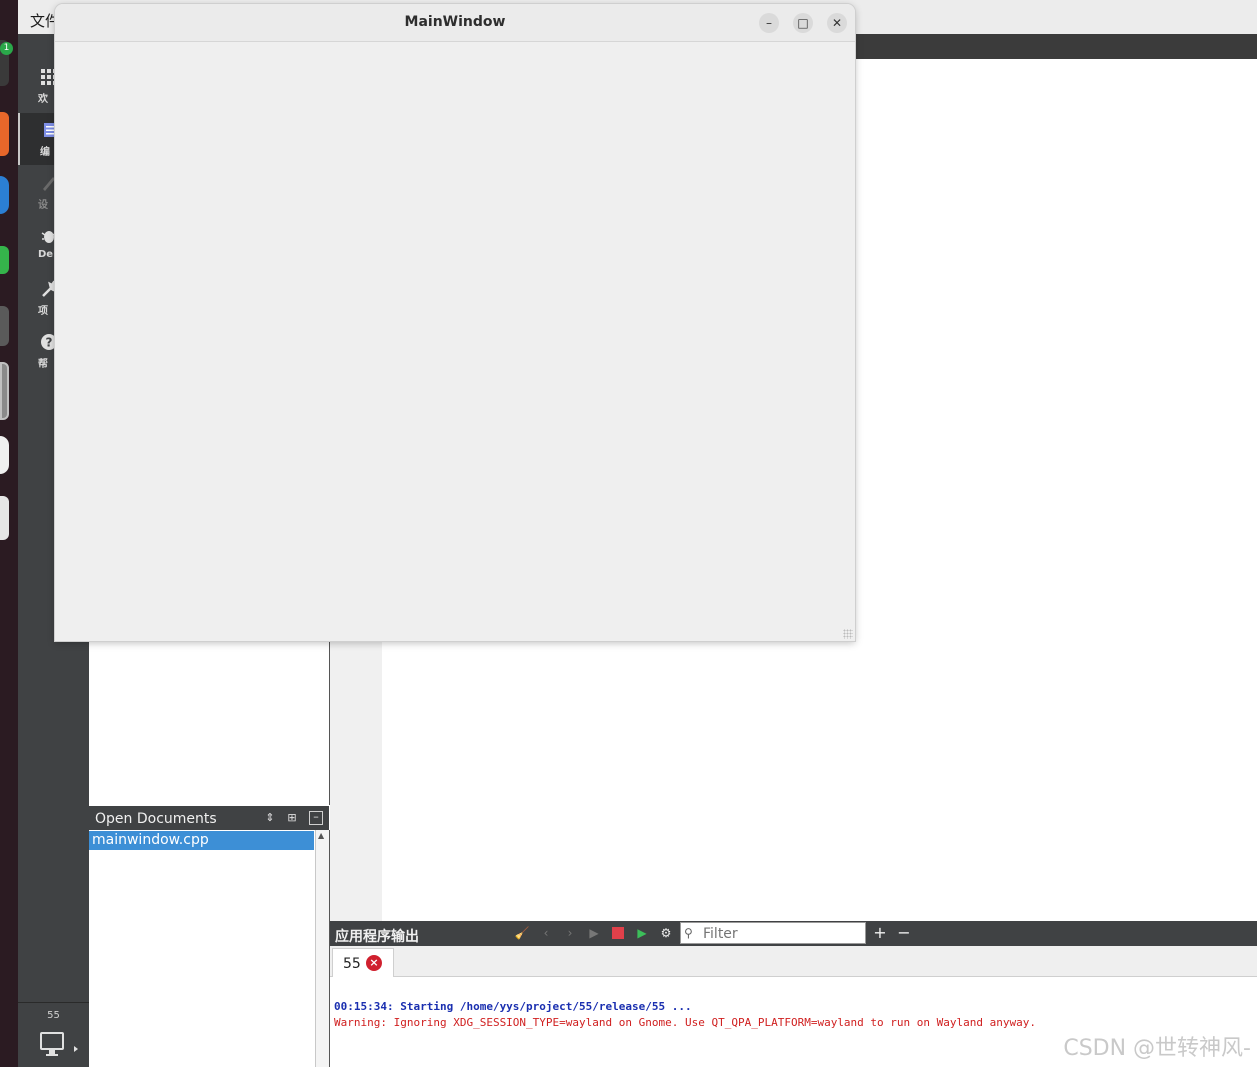 Image resolution: width=1257 pixels, height=1067 pixels. What do you see at coordinates (377, 937) in the screenshot?
I see `output-pane-title: 应用程序输出` at bounding box center [377, 937].